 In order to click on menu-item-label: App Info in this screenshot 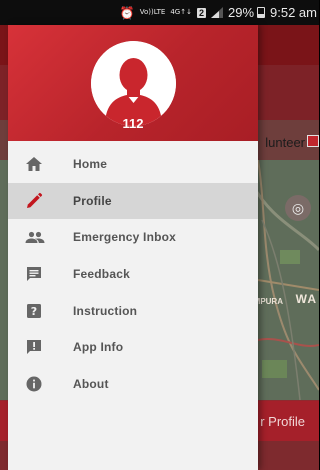, I will do `click(98, 347)`.